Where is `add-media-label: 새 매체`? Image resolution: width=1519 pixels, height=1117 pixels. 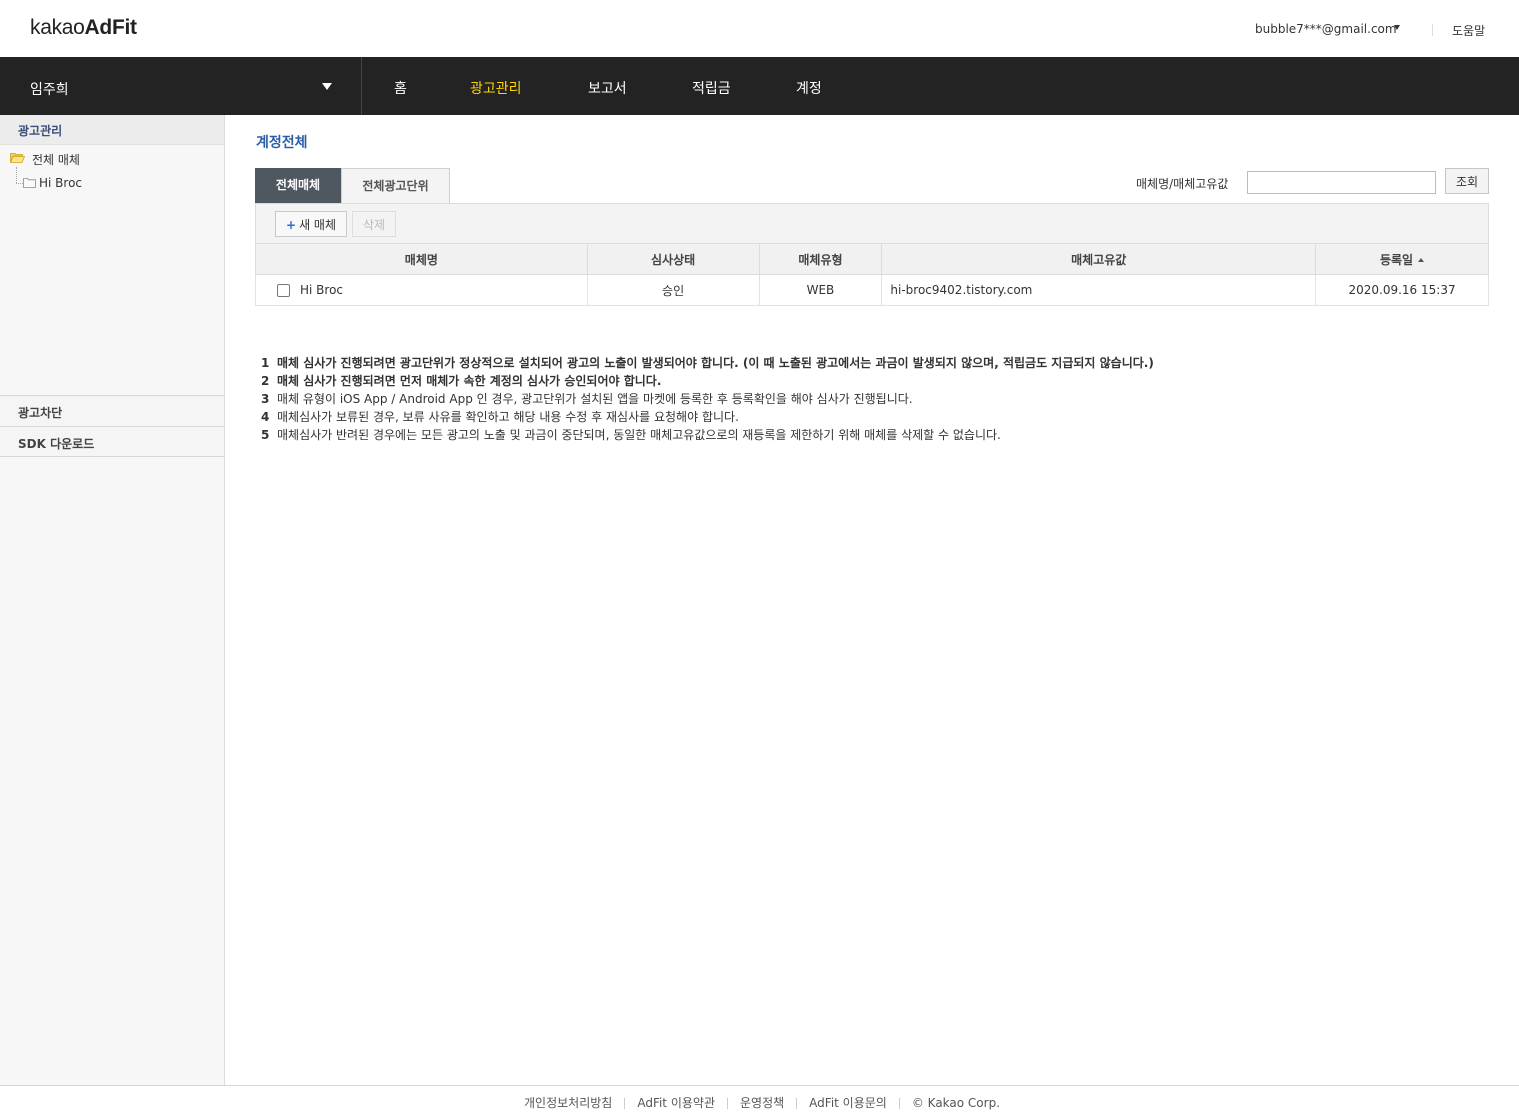 add-media-label: 새 매체 is located at coordinates (317, 224).